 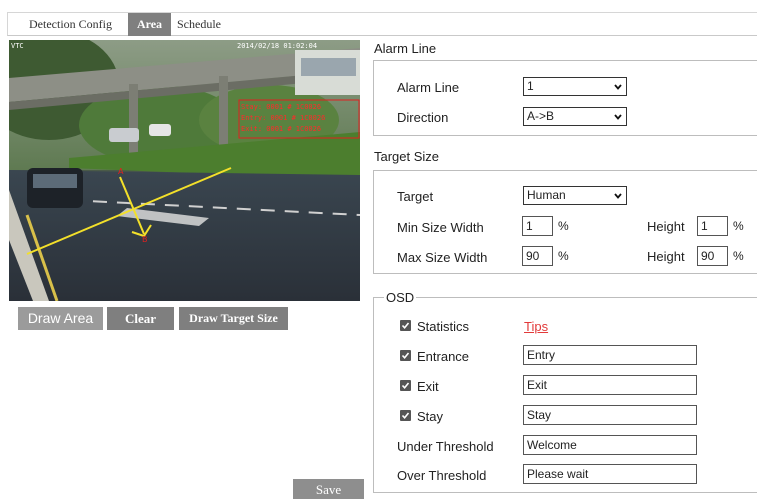 I want to click on direction-value: A->B, so click(x=541, y=116).